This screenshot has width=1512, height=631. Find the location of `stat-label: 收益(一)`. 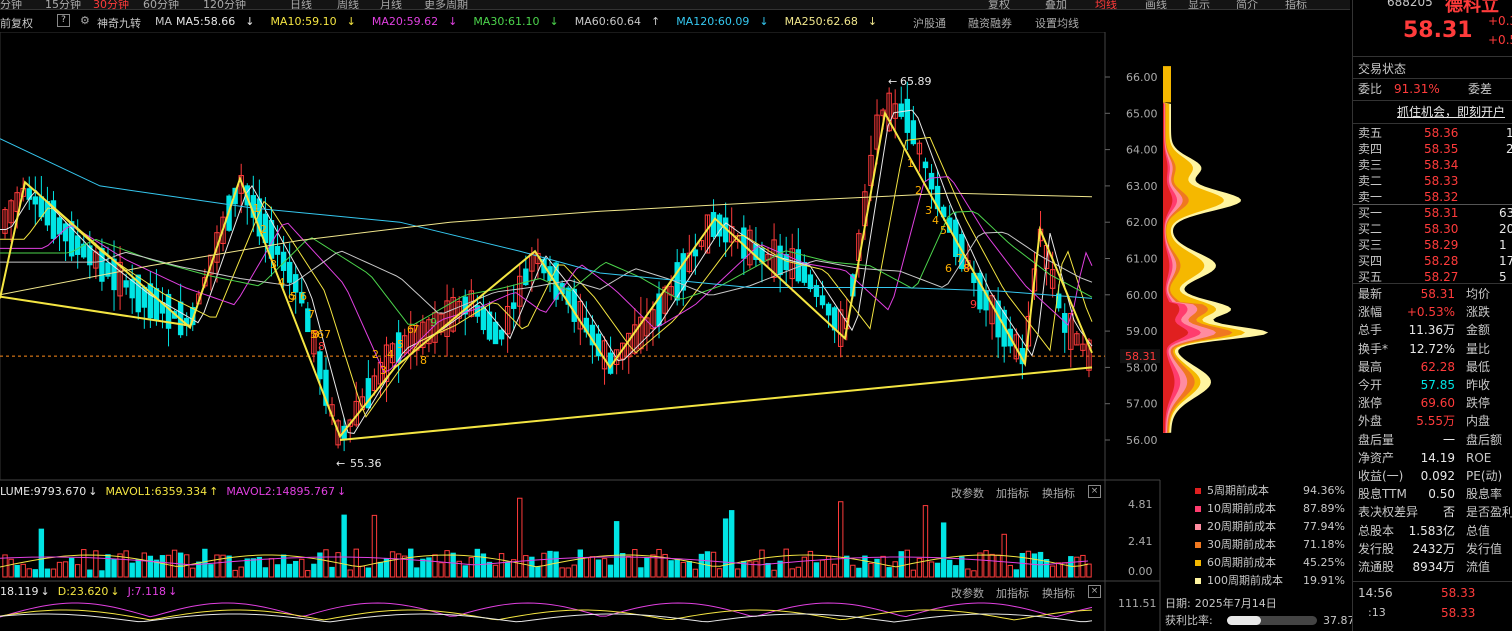

stat-label: 收益(一) is located at coordinates (1381, 476).